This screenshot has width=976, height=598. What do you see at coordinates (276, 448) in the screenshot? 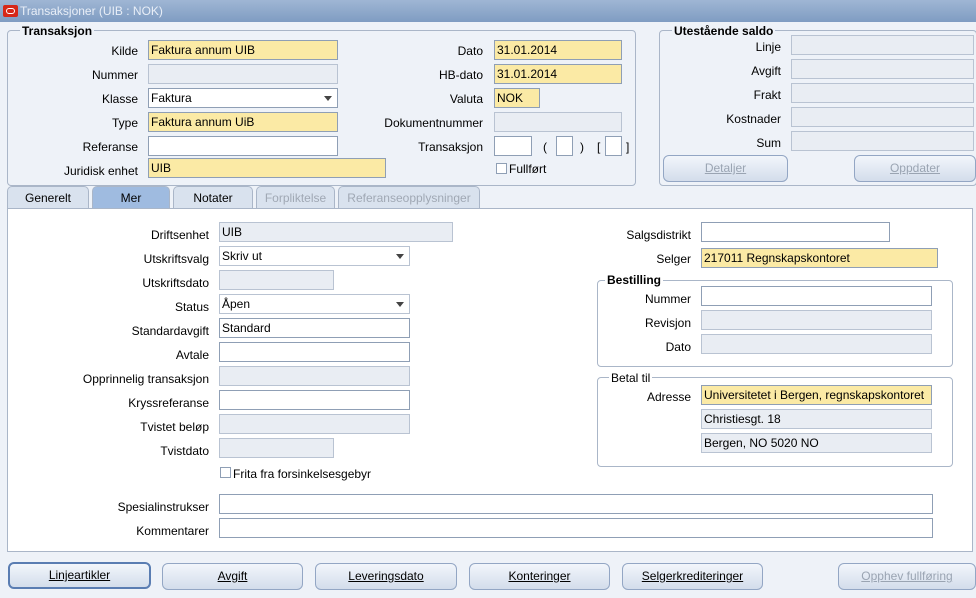
I see `tvistdato-field` at bounding box center [276, 448].